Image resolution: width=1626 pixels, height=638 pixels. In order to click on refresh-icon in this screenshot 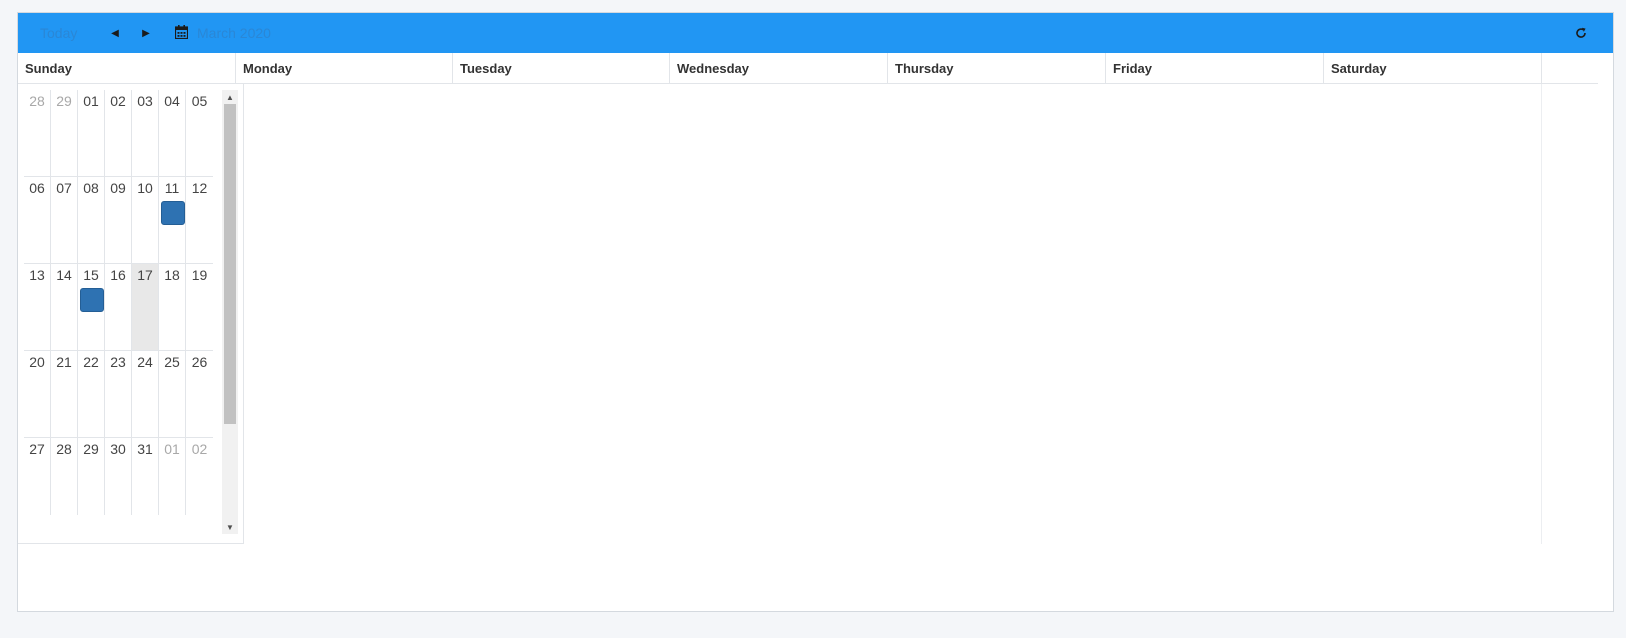, I will do `click(1581, 32)`.